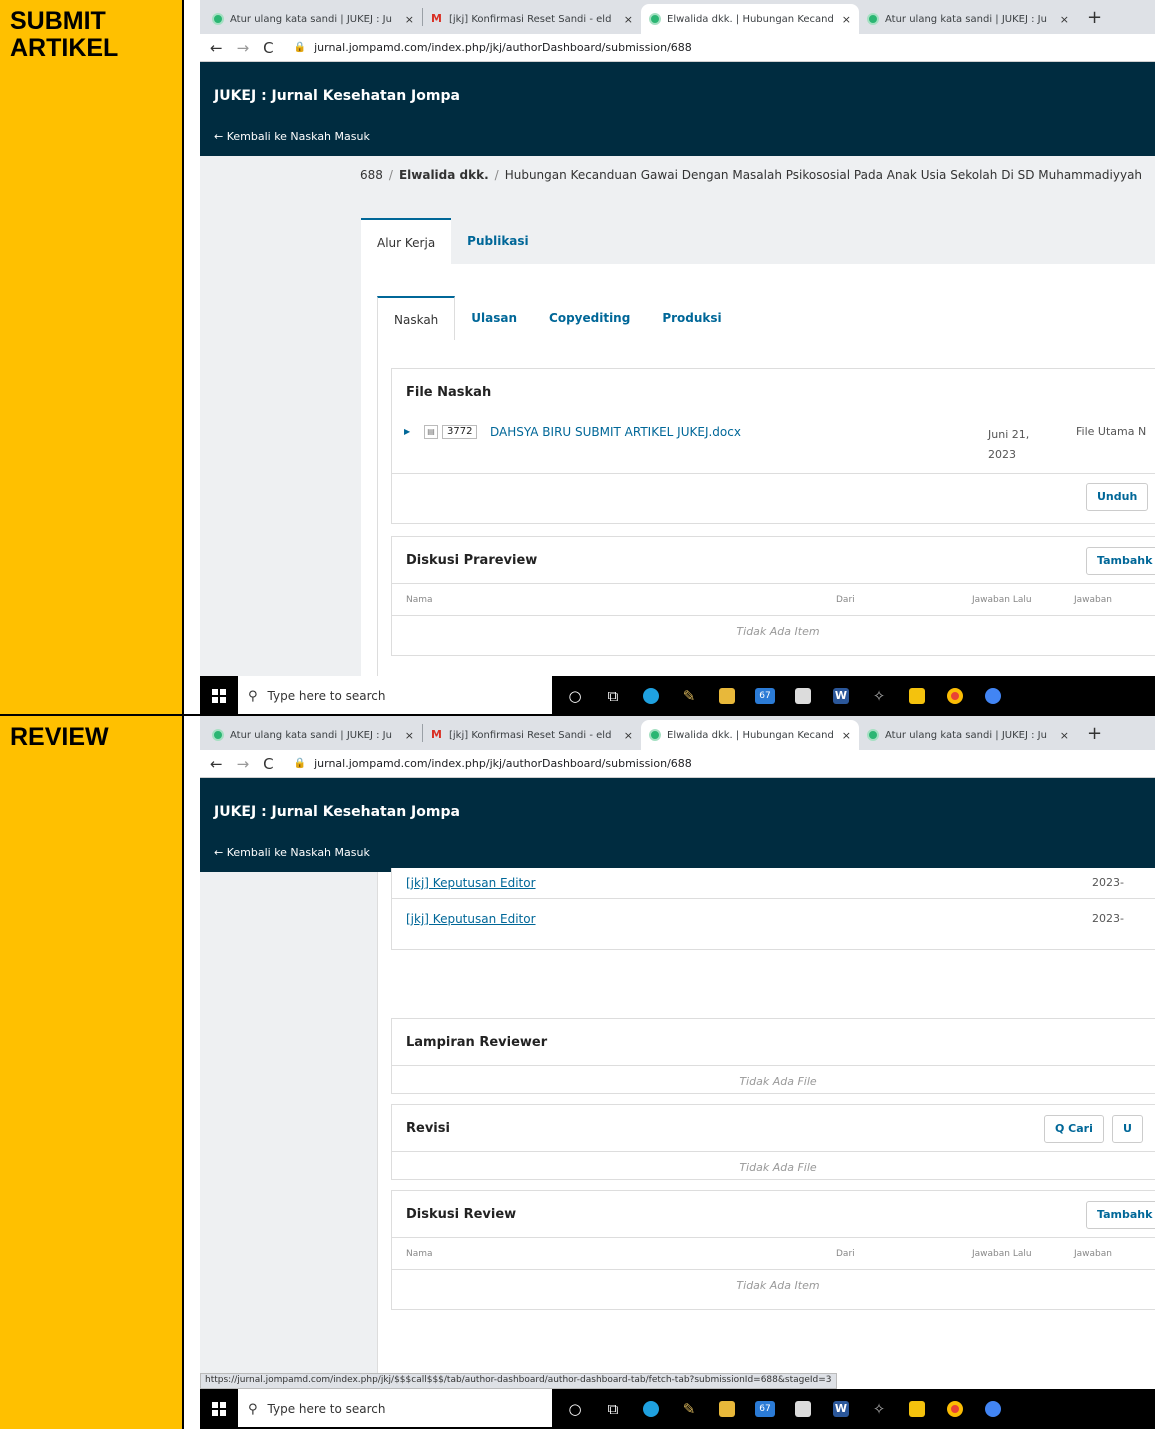 The height and width of the screenshot is (1429, 1155). I want to click on file-id: 3772, so click(460, 432).